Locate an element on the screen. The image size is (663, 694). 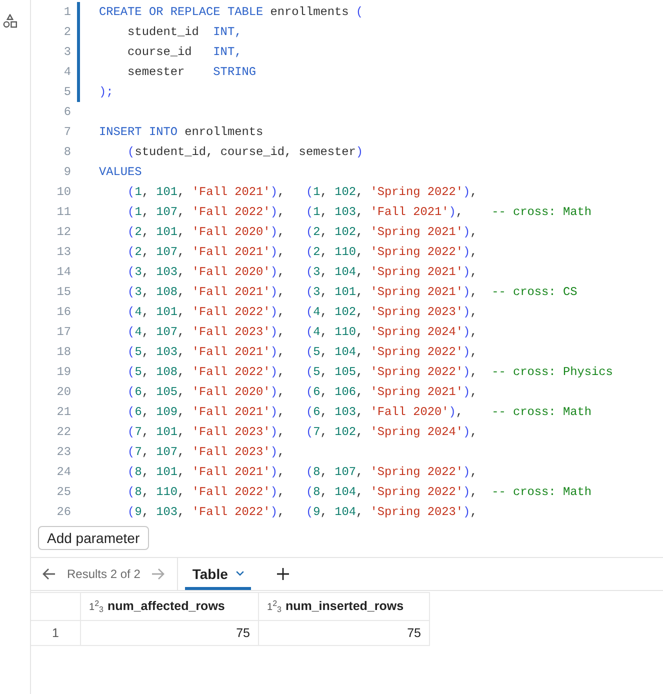
code-line: (6, 109, 'Fall 2021'), (6, 103, 'Fall 2020'), -- cross: Math is located at coordinates (359, 412).